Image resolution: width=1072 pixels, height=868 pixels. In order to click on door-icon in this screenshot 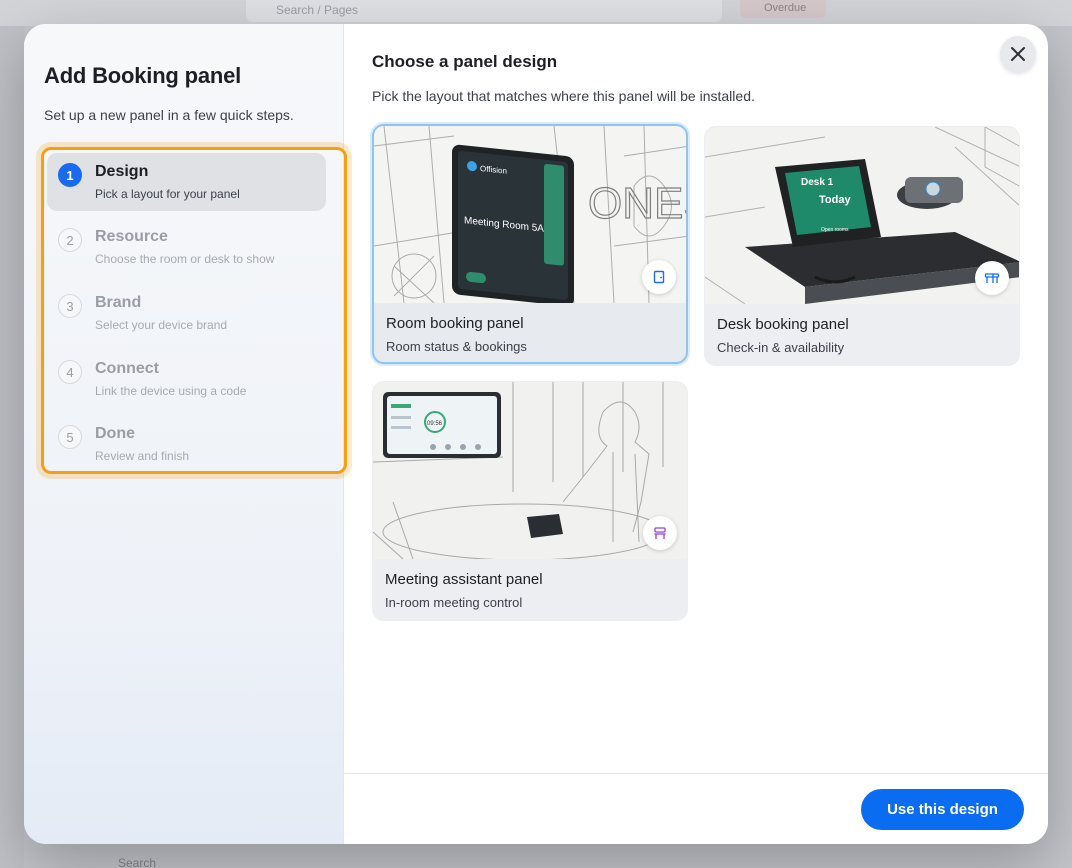, I will do `click(659, 277)`.